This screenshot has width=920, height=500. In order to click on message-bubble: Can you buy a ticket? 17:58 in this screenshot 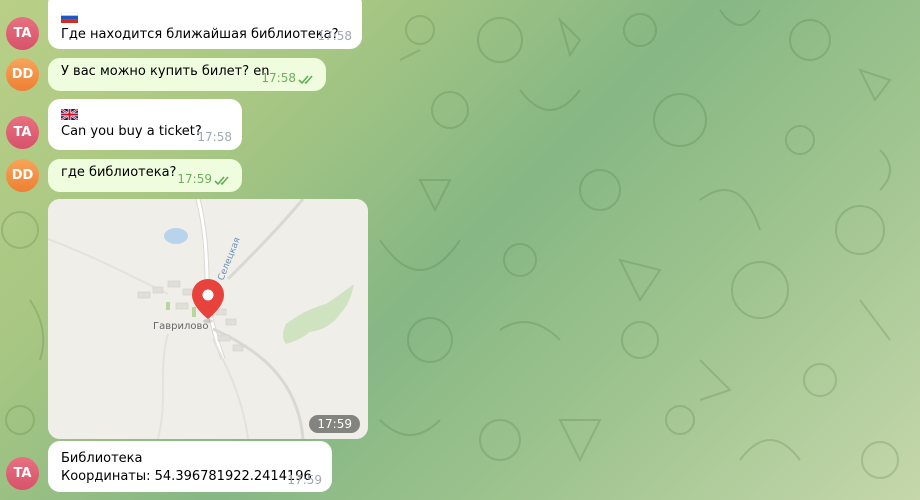, I will do `click(145, 124)`.